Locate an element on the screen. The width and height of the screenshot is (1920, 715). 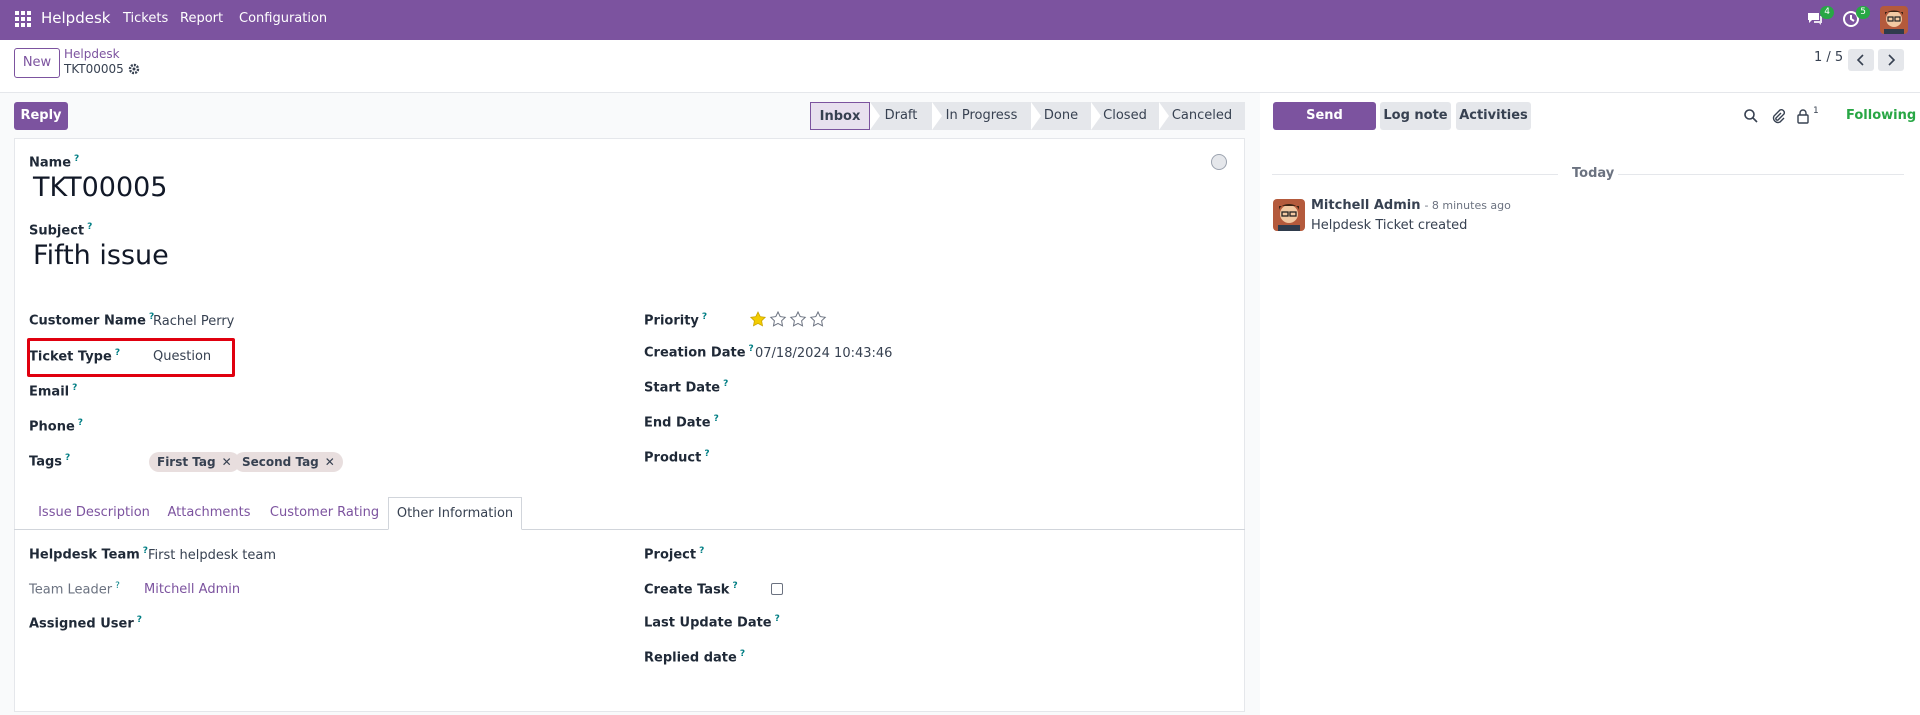
followers-count: 1 is located at coordinates (1816, 111).